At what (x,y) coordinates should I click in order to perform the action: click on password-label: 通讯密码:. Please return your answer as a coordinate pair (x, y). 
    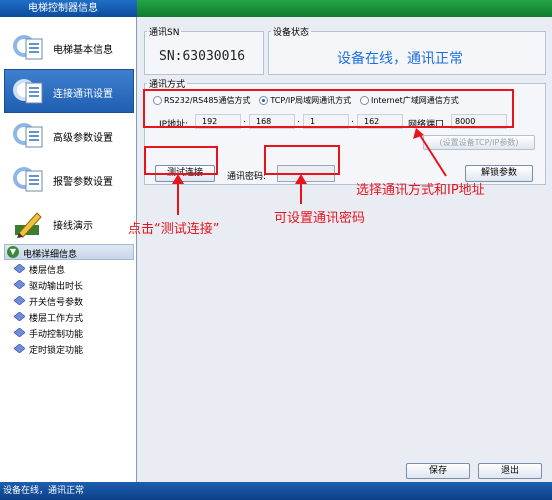
    Looking at the image, I should click on (247, 177).